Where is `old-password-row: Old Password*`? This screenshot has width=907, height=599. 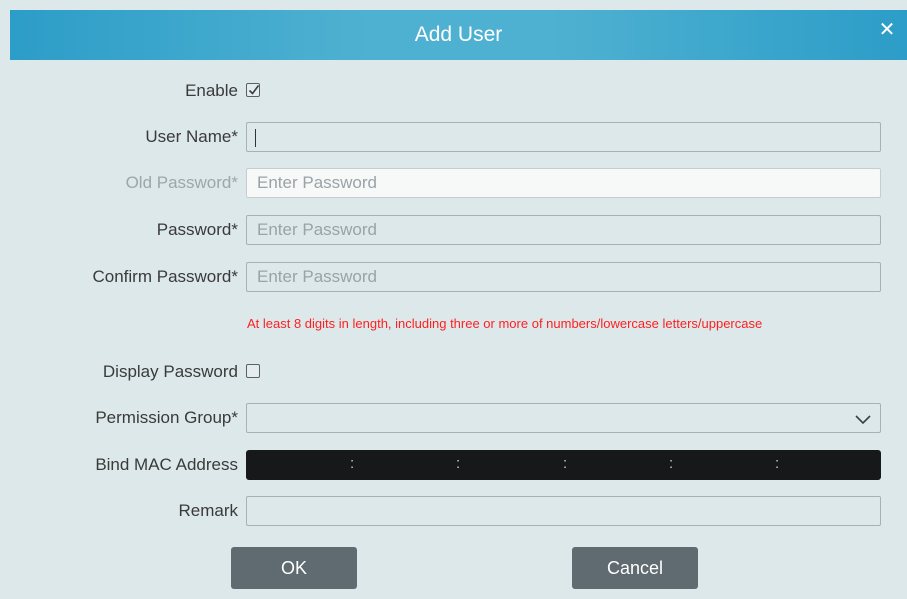 old-password-row: Old Password* is located at coordinates (458, 183).